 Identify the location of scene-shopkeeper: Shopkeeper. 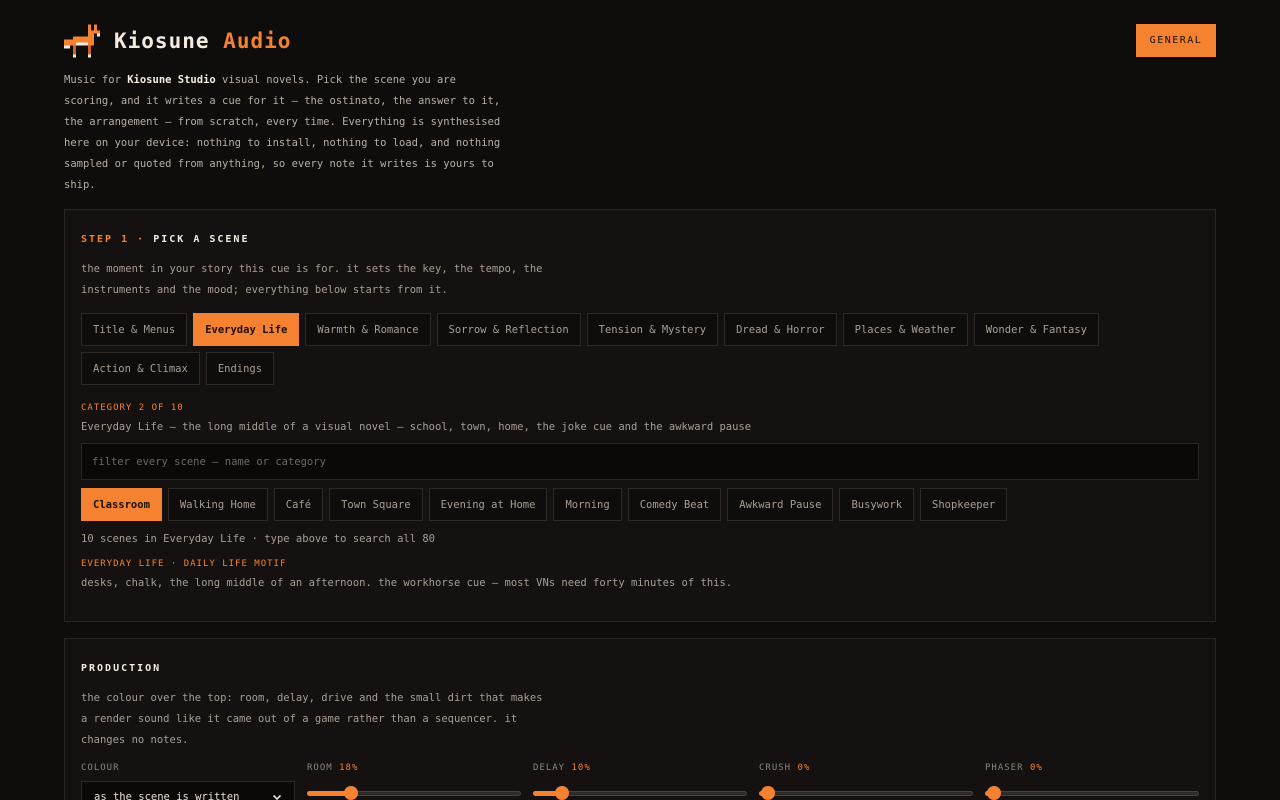
(964, 504).